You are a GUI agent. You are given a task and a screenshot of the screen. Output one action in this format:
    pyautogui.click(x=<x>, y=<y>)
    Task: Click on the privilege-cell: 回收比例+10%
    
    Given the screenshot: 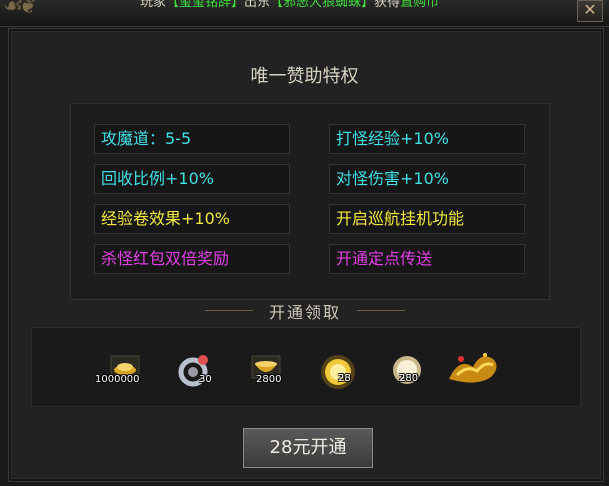 What is the action you would take?
    pyautogui.click(x=192, y=179)
    